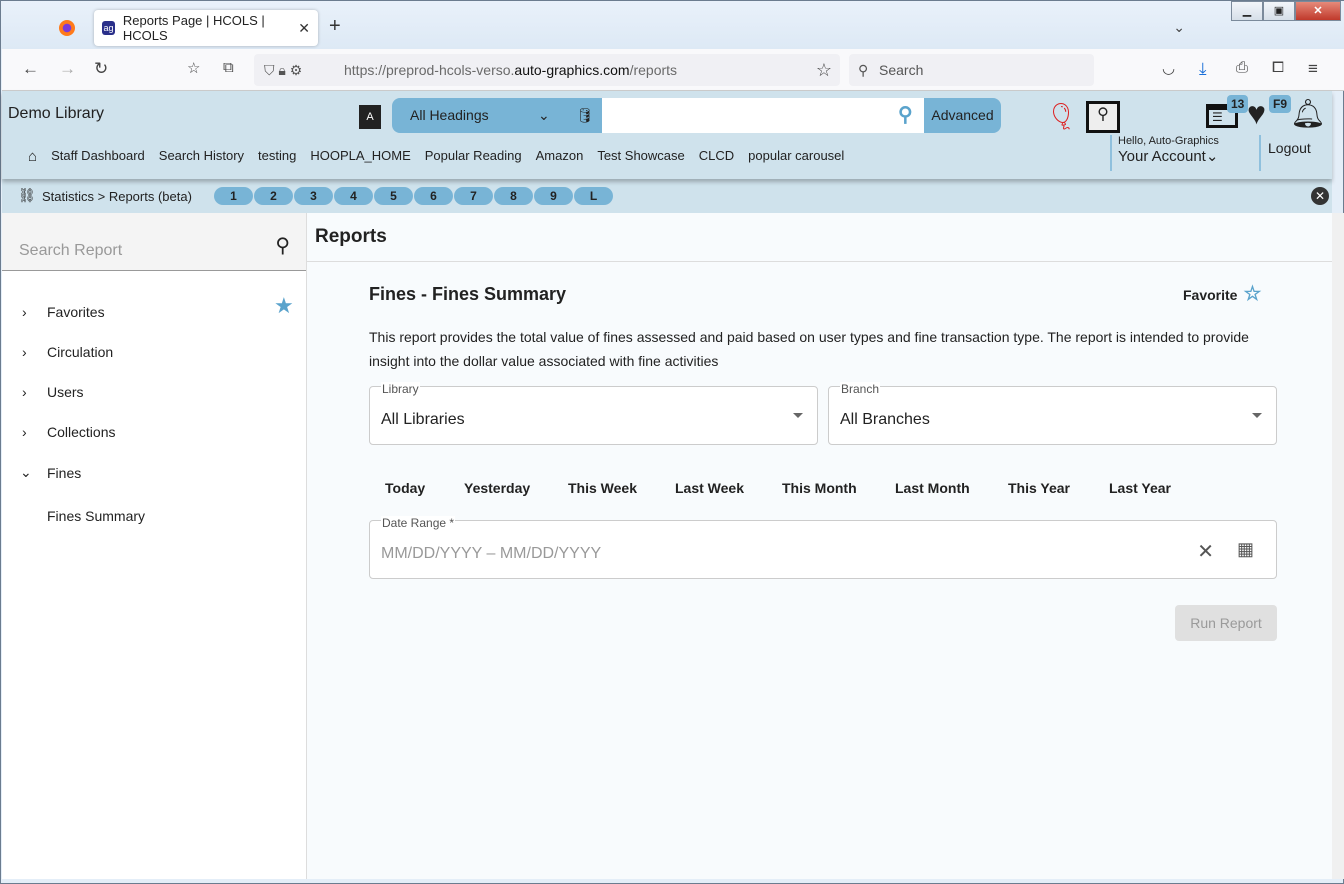  What do you see at coordinates (473, 196) in the screenshot?
I see `page-pill: 7` at bounding box center [473, 196].